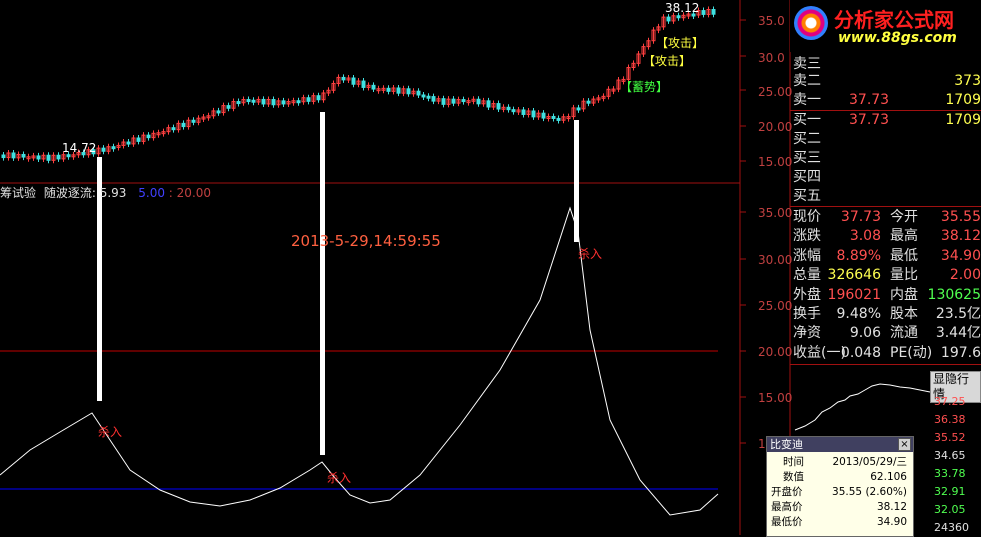 The width and height of the screenshot is (981, 537). Describe the element at coordinates (894, 20) in the screenshot. I see `brand-name: 分析家公式网` at that location.